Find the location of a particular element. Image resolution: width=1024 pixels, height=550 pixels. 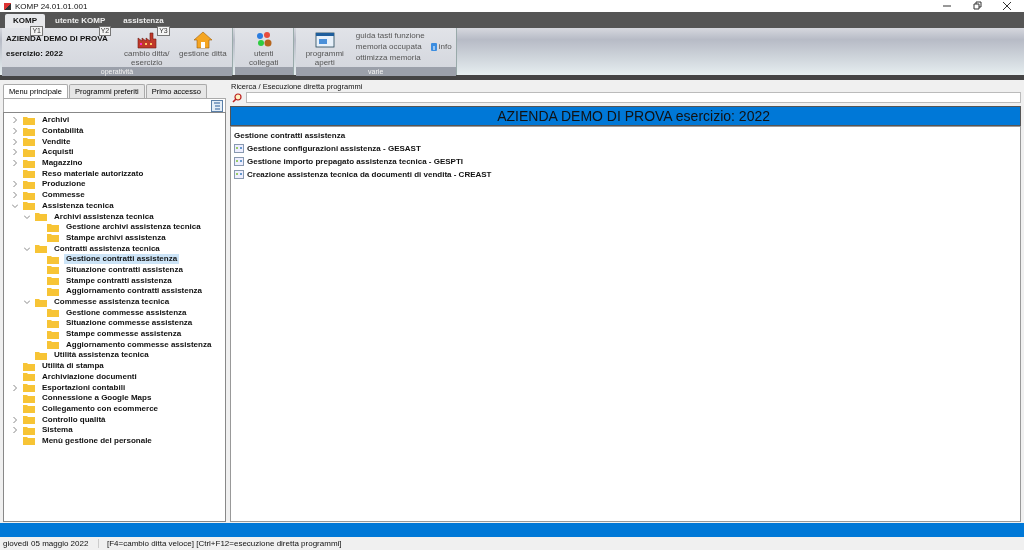

tree-item: Utilità di stampa is located at coordinates (73, 366).